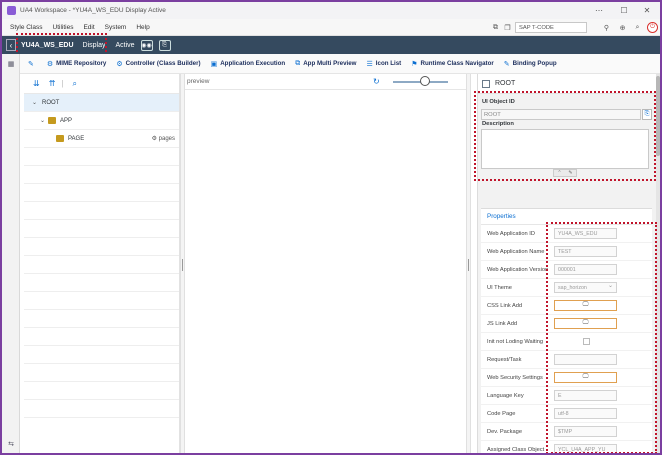 The image size is (662, 455). What do you see at coordinates (388, 63) in the screenshot?
I see `toolbar-label: Icon List` at bounding box center [388, 63].